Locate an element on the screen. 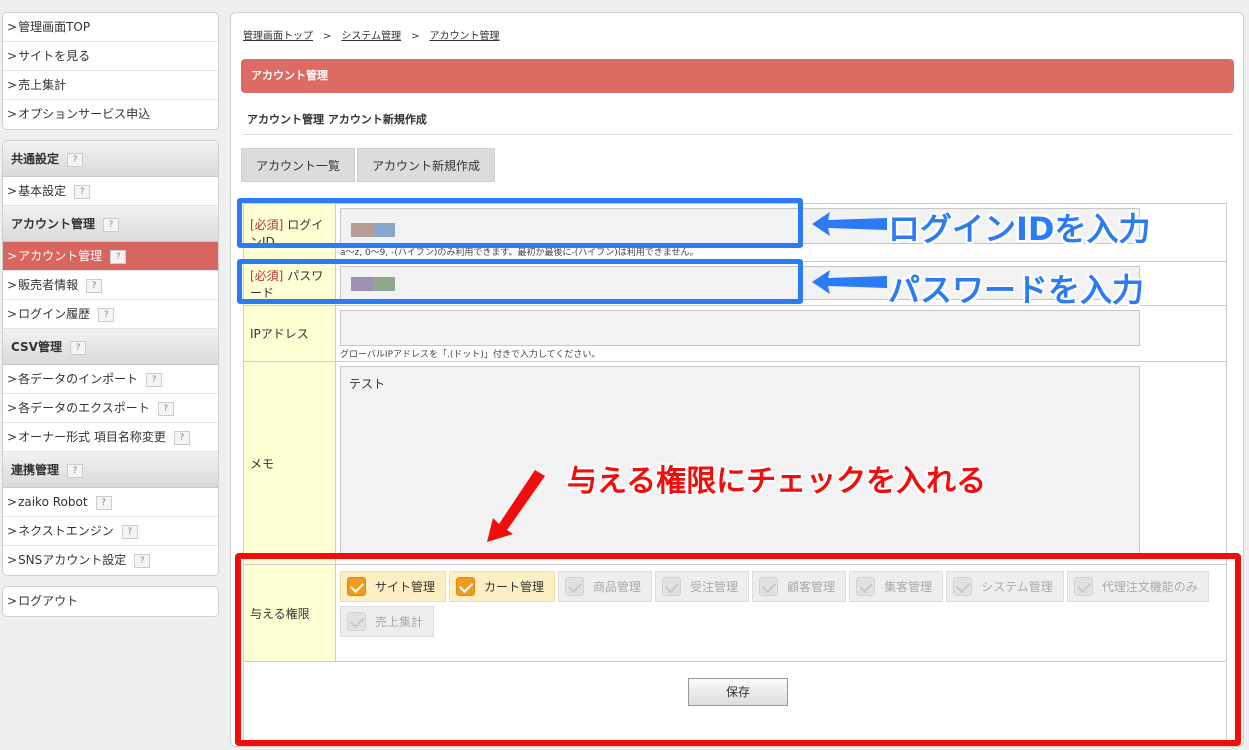 This screenshot has width=1249, height=750. sidebar-item-sales: >売上集計 is located at coordinates (110, 85).